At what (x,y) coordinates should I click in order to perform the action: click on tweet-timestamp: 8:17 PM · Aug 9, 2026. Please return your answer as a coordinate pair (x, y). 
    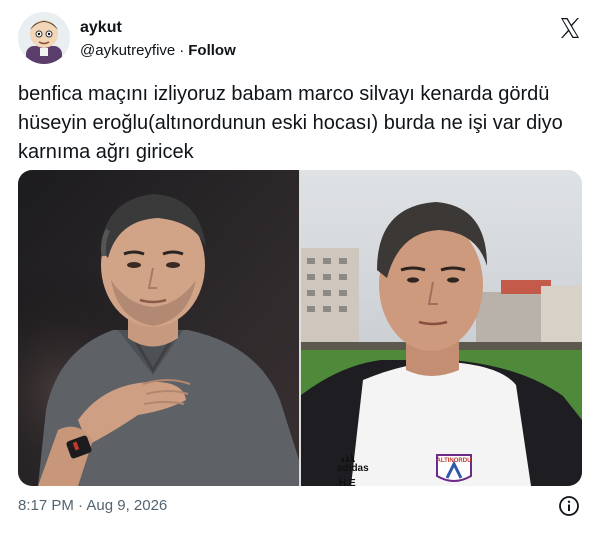
    Looking at the image, I should click on (92, 505).